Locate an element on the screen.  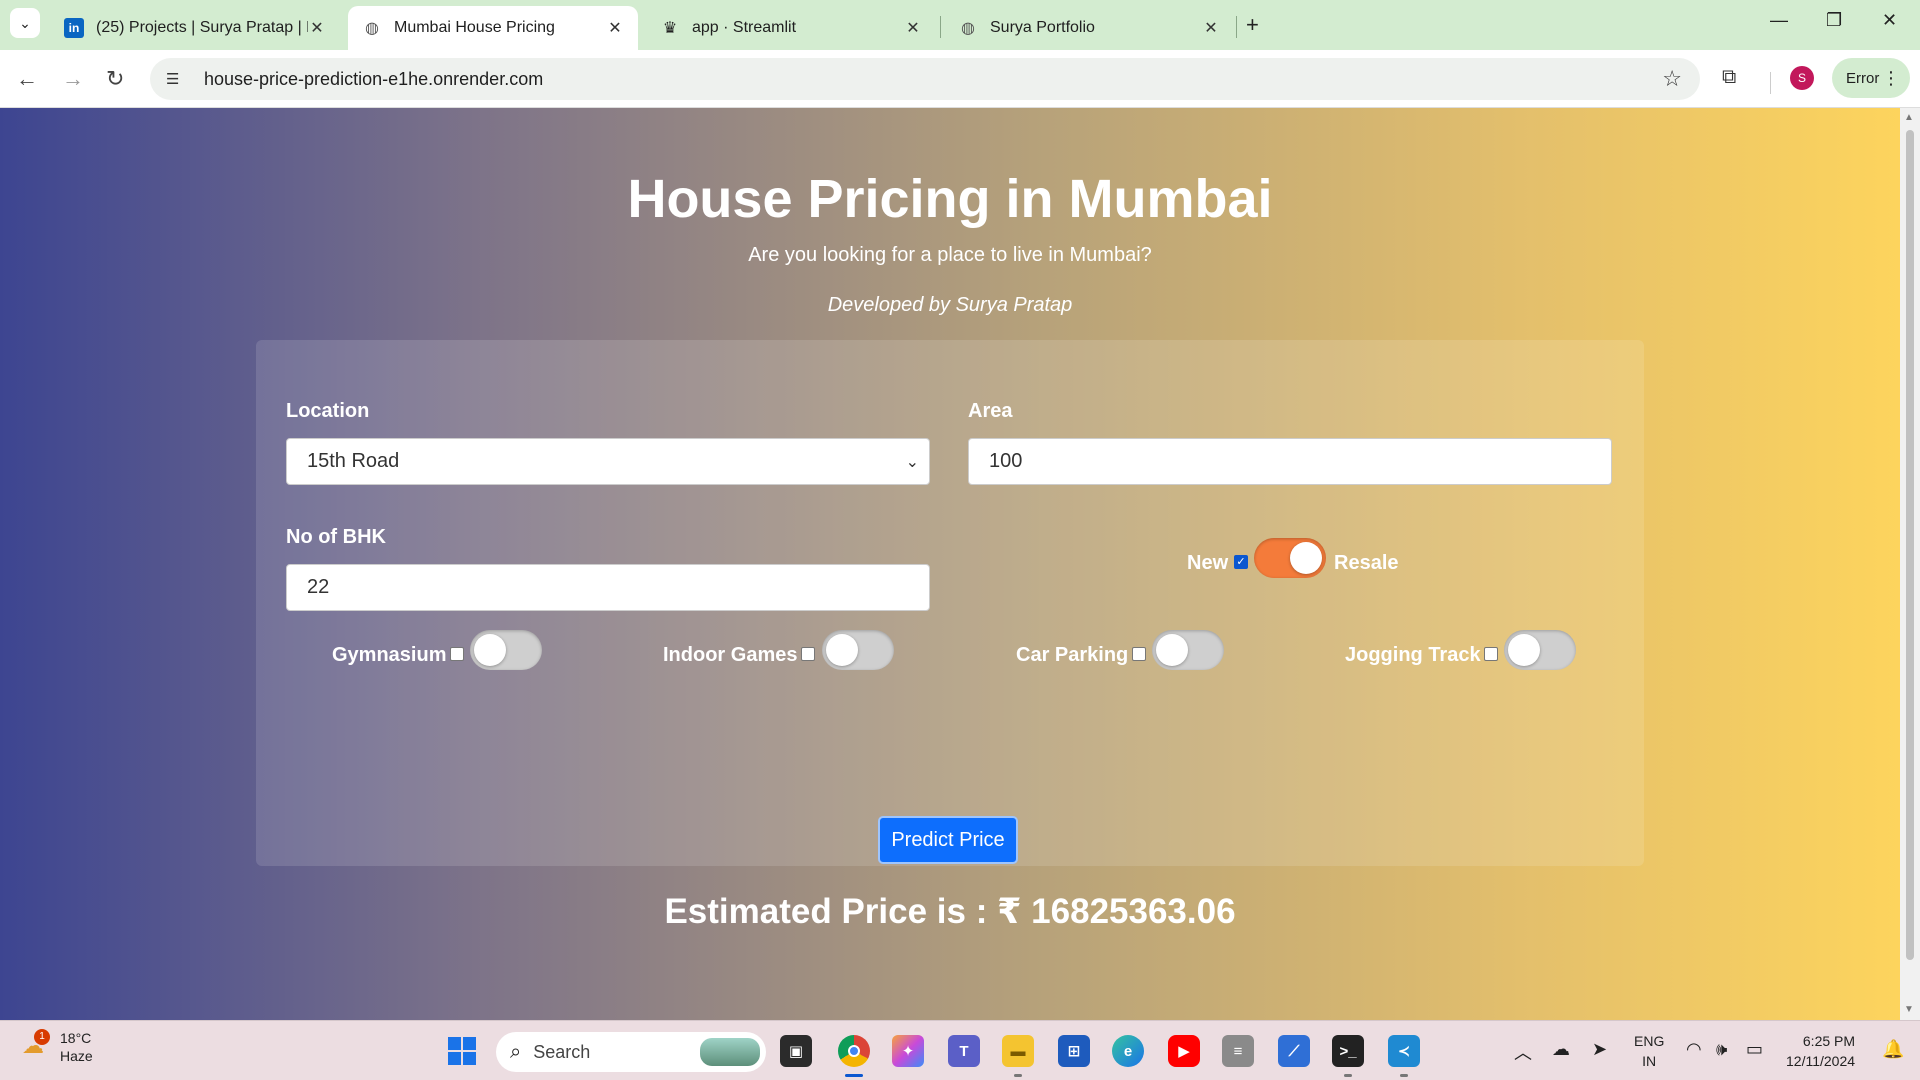
toolbar-separator is located at coordinates (1770, 83).